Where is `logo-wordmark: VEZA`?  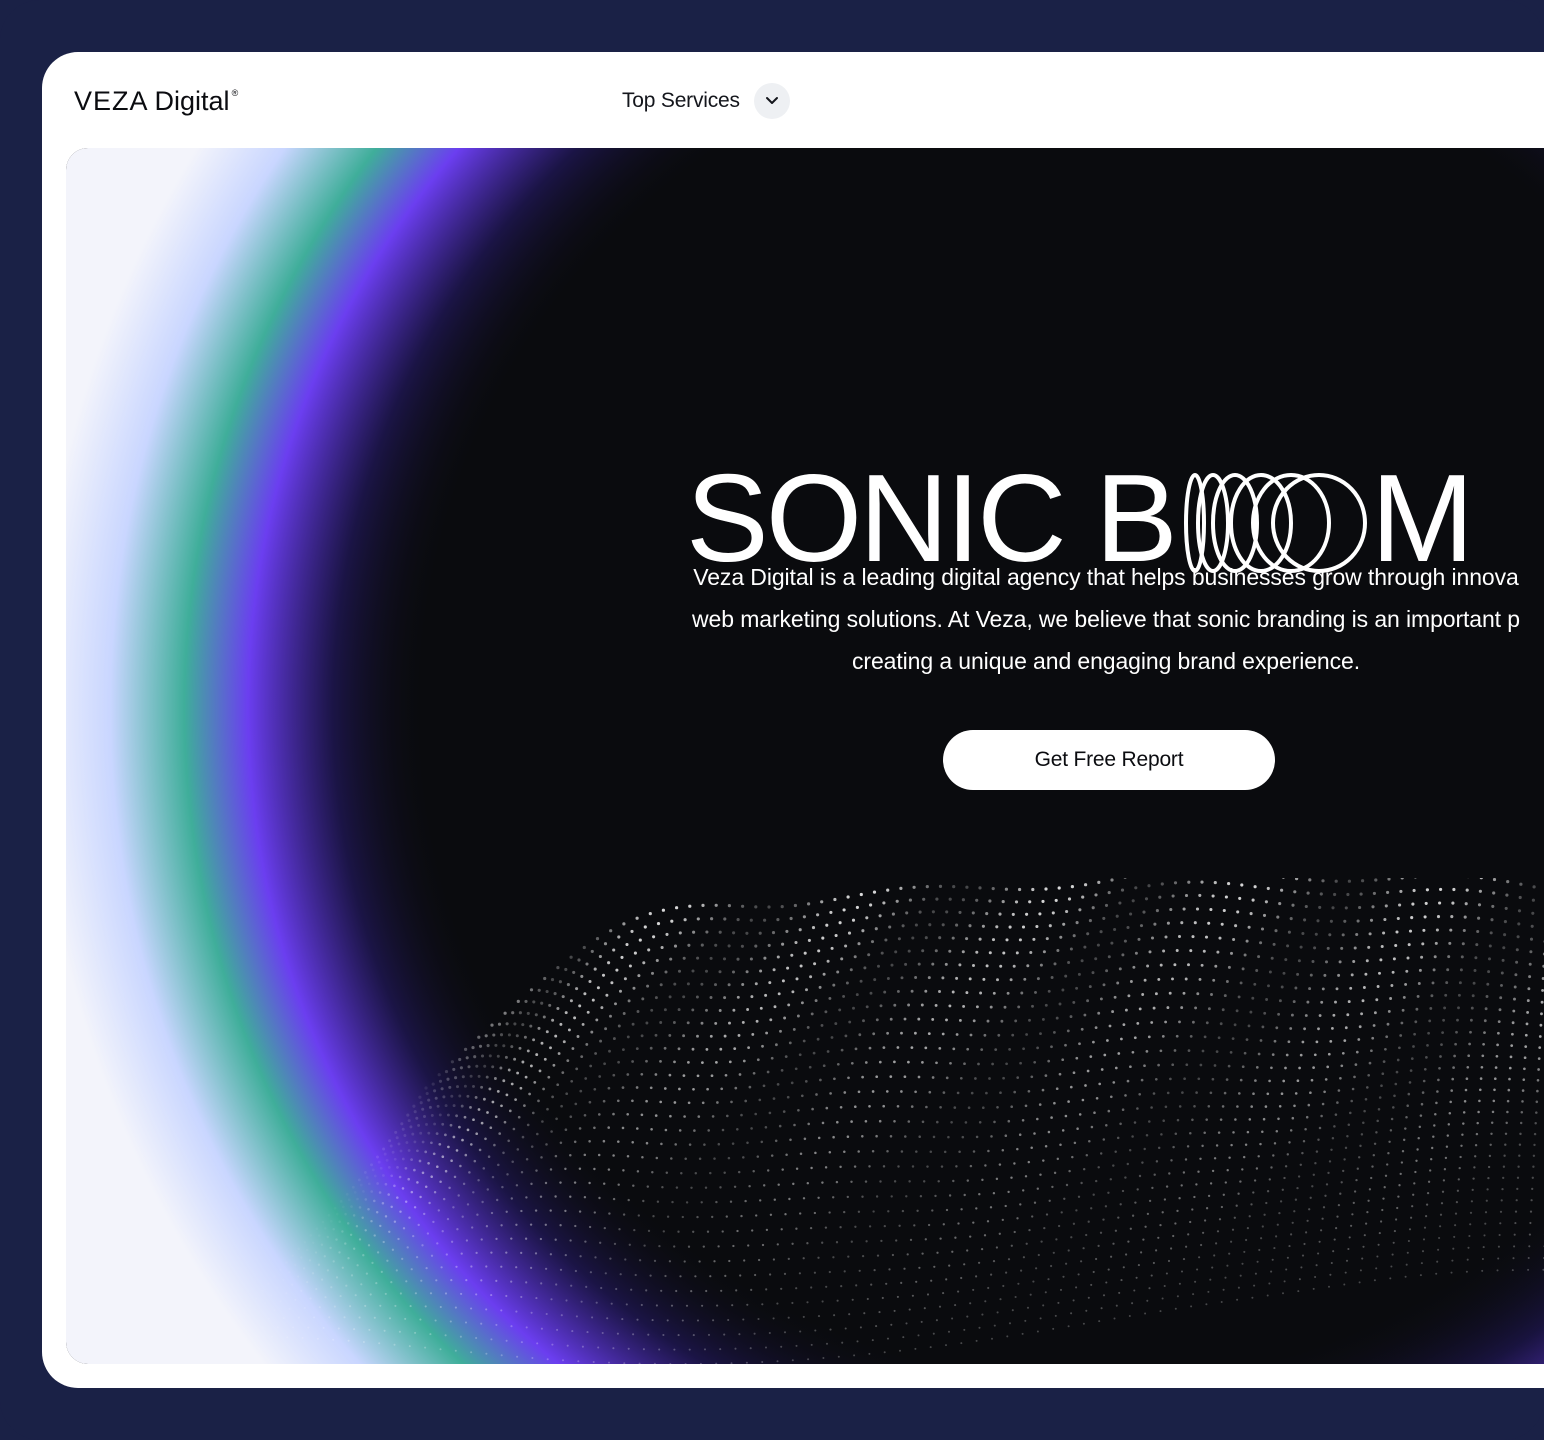
logo-wordmark: VEZA is located at coordinates (111, 101).